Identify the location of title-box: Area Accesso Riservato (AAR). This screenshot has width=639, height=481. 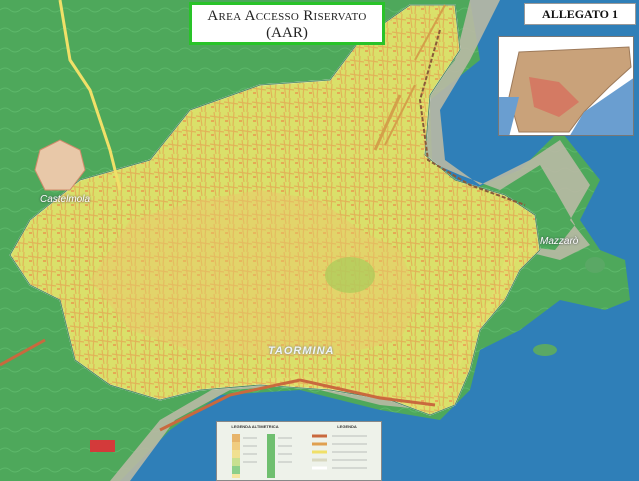
(287, 23).